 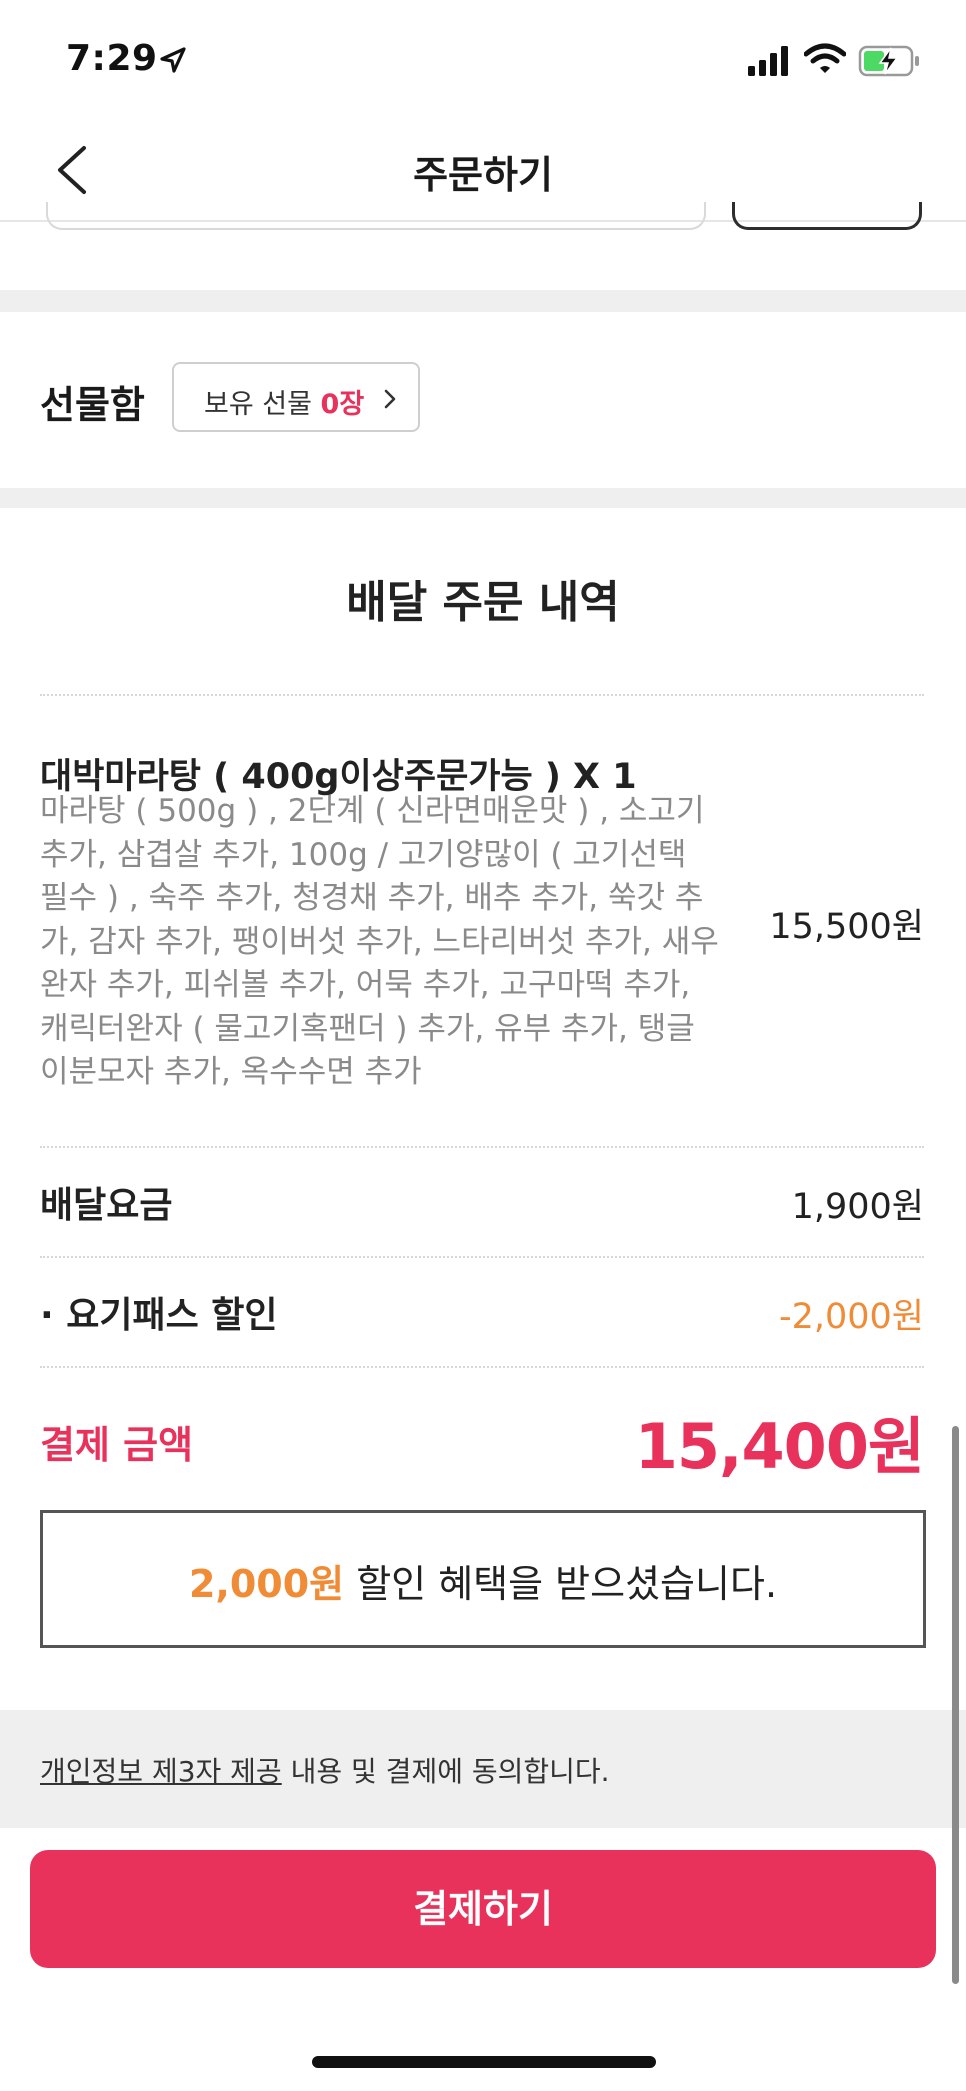 I want to click on scrollbar, so click(x=955, y=1705).